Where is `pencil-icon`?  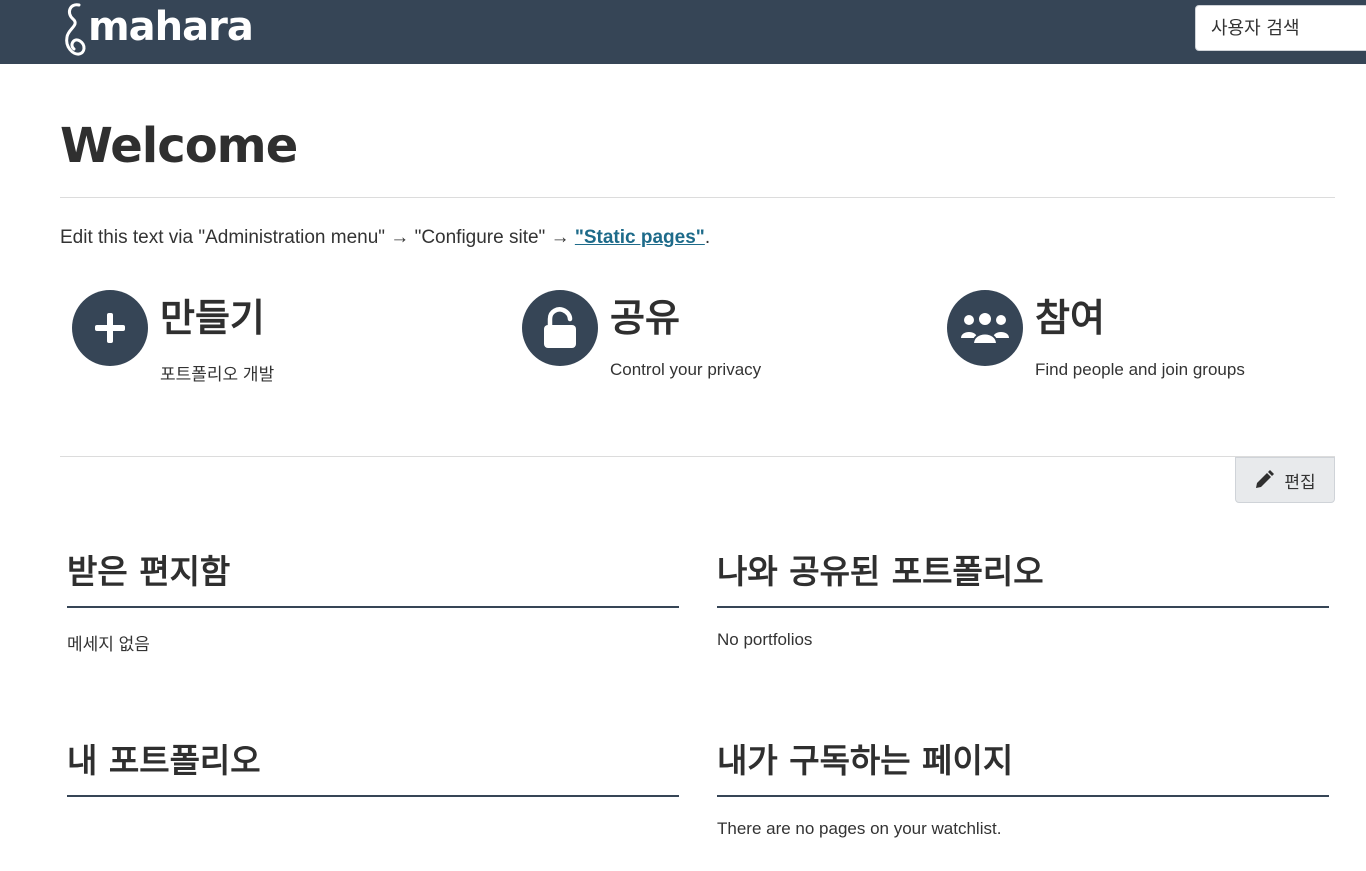 pencil-icon is located at coordinates (1265, 479).